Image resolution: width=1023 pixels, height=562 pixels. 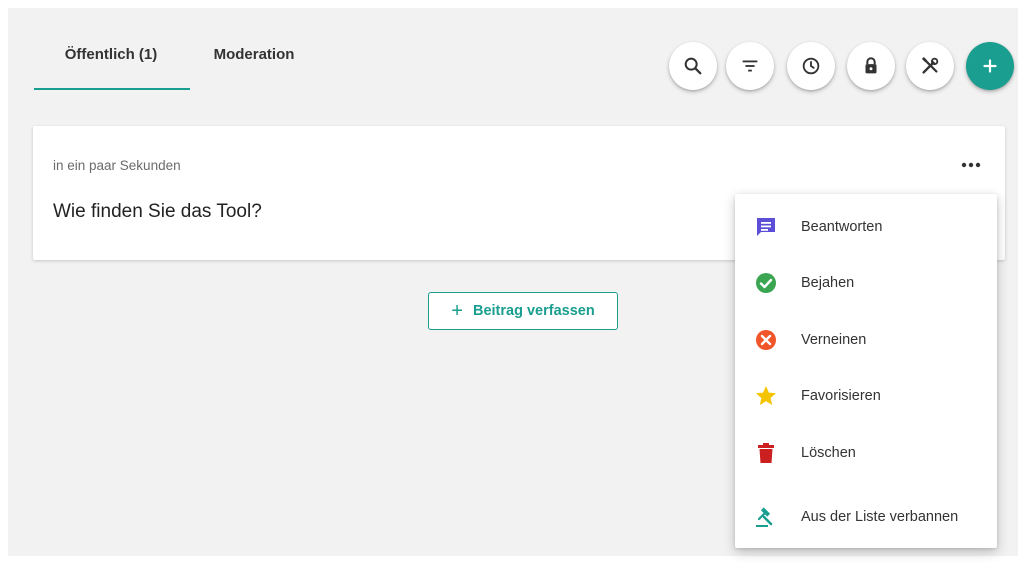 I want to click on star-icon, so click(x=766, y=396).